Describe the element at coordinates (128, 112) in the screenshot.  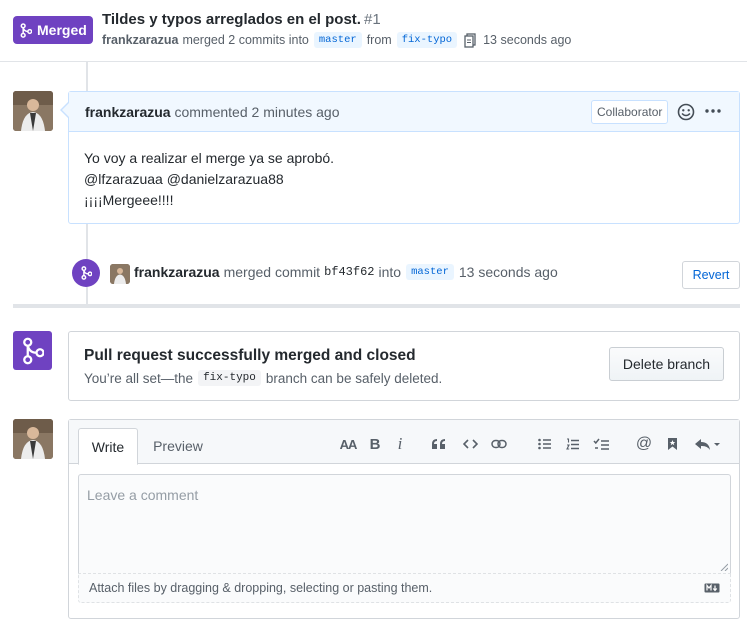
I see `comment-author: frankzarazua` at that location.